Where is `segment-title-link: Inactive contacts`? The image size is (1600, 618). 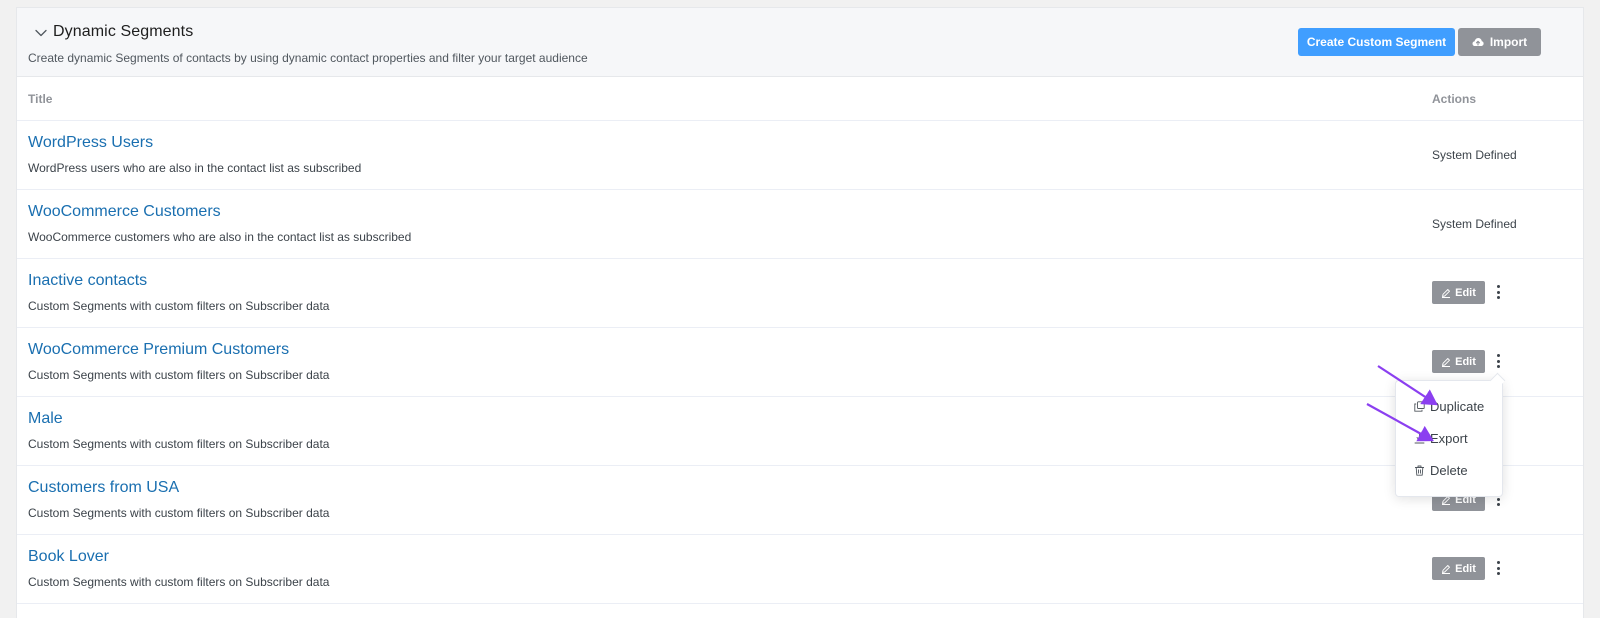 segment-title-link: Inactive contacts is located at coordinates (87, 281).